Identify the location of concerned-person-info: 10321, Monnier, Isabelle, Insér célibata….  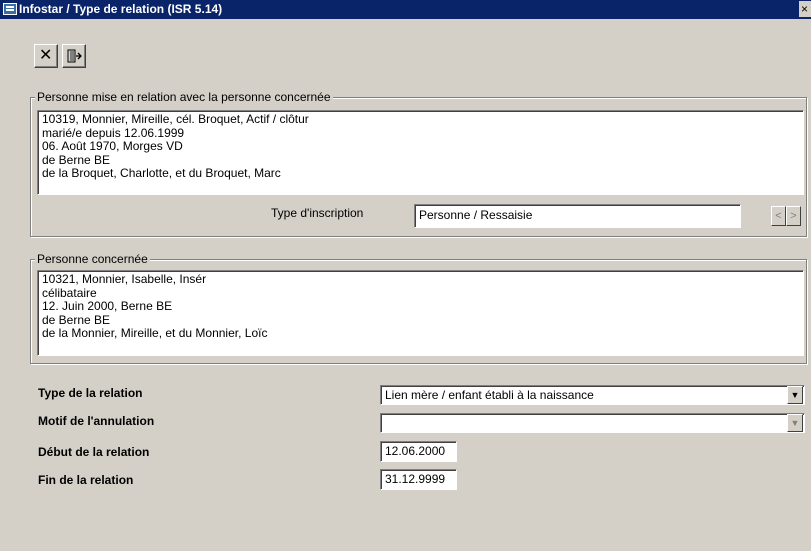
(420, 313).